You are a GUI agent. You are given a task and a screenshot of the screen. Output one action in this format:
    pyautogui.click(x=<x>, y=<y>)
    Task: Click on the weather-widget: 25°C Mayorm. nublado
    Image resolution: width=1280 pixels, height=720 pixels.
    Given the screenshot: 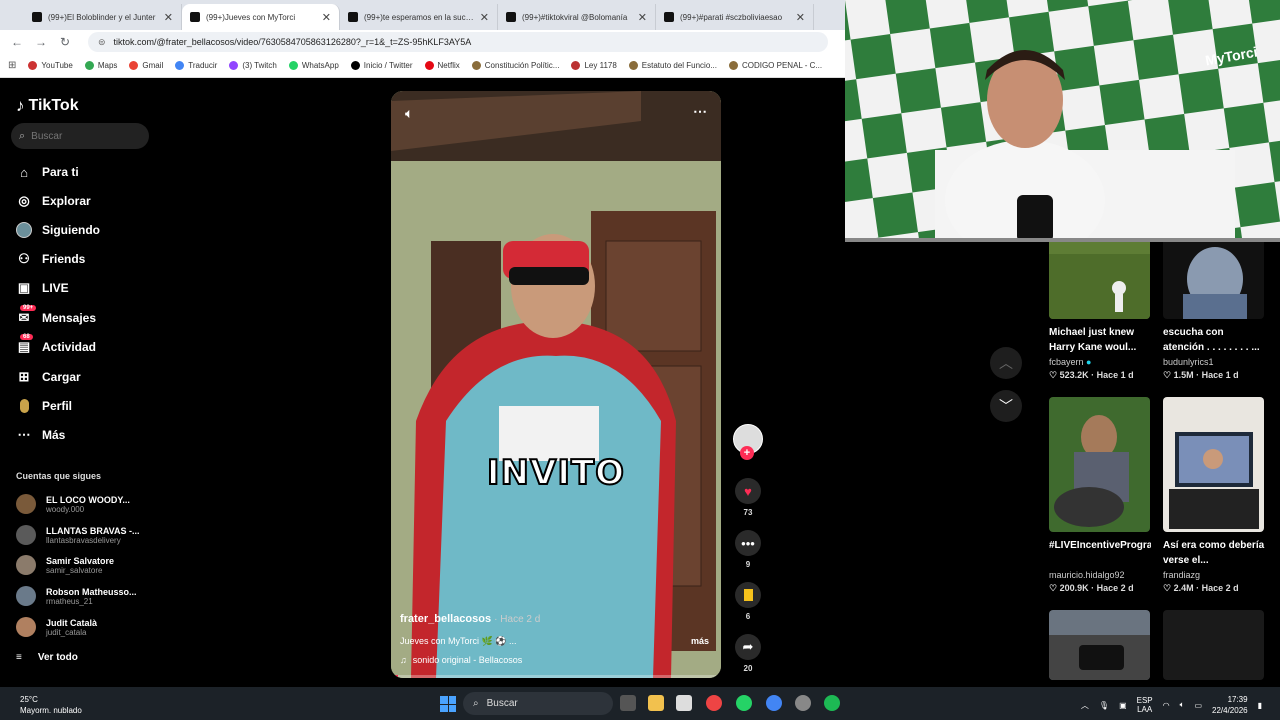 What is the action you would take?
    pyautogui.click(x=51, y=705)
    